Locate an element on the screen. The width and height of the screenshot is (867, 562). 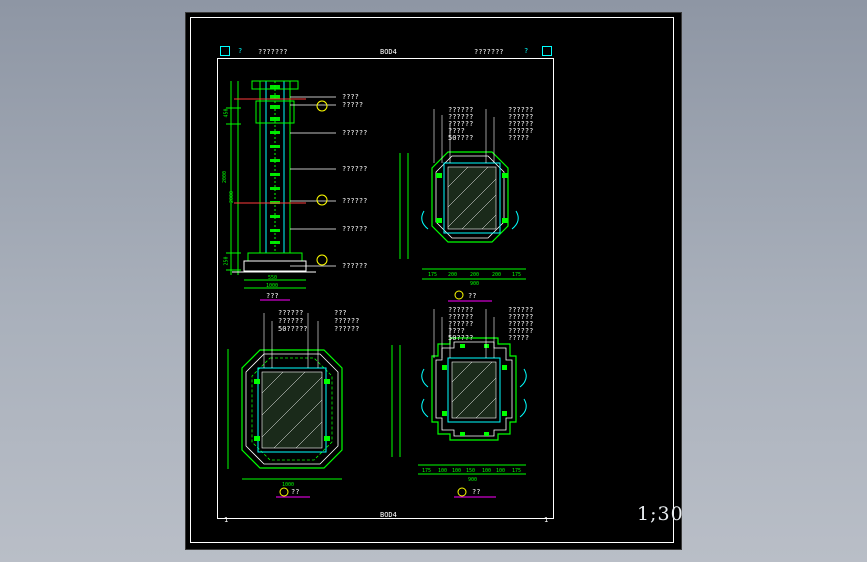
section-c-caption: ?? is located at coordinates (476, 492).